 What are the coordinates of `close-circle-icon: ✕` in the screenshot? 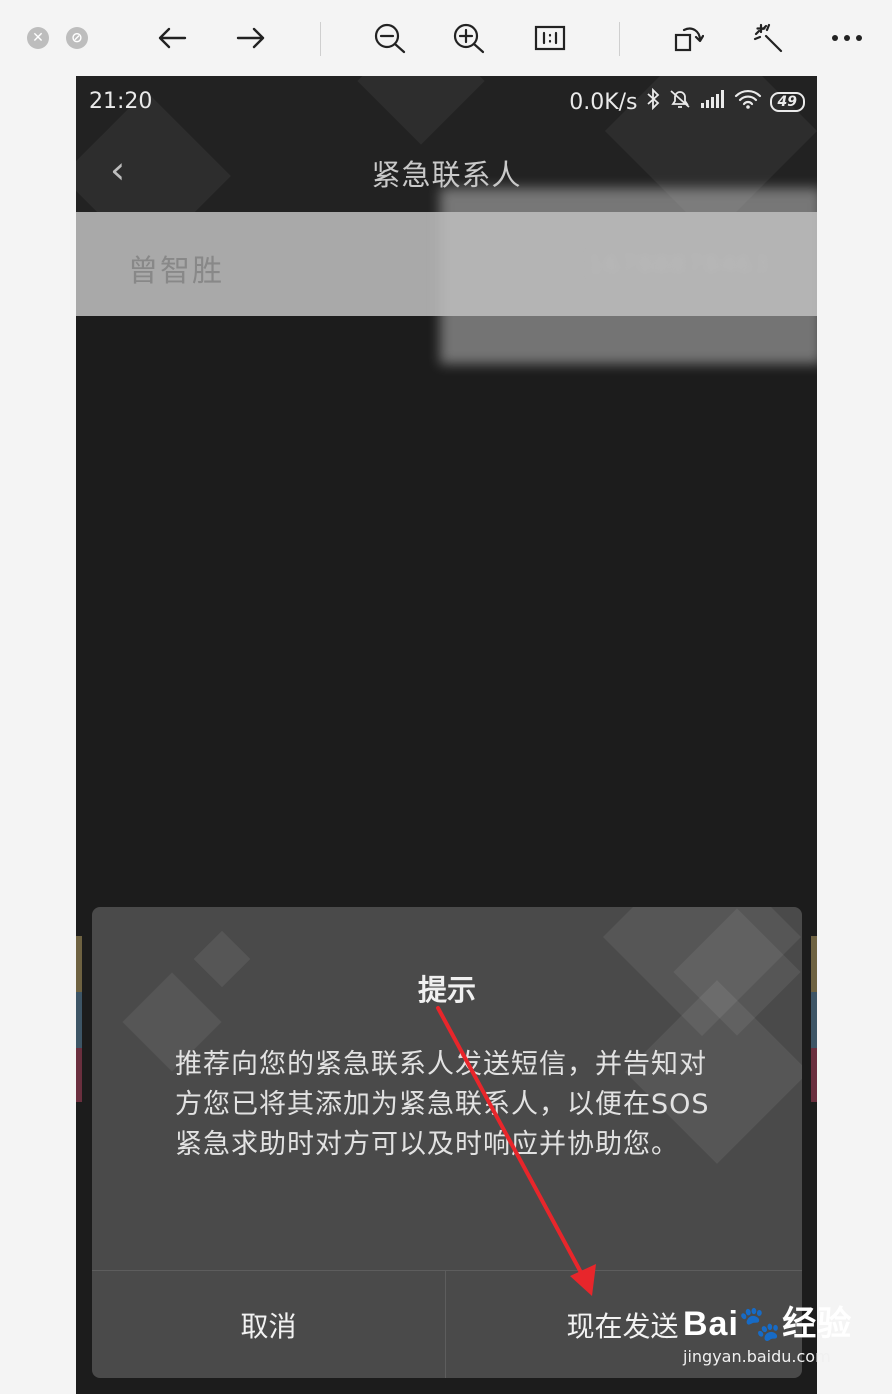 It's located at (38, 38).